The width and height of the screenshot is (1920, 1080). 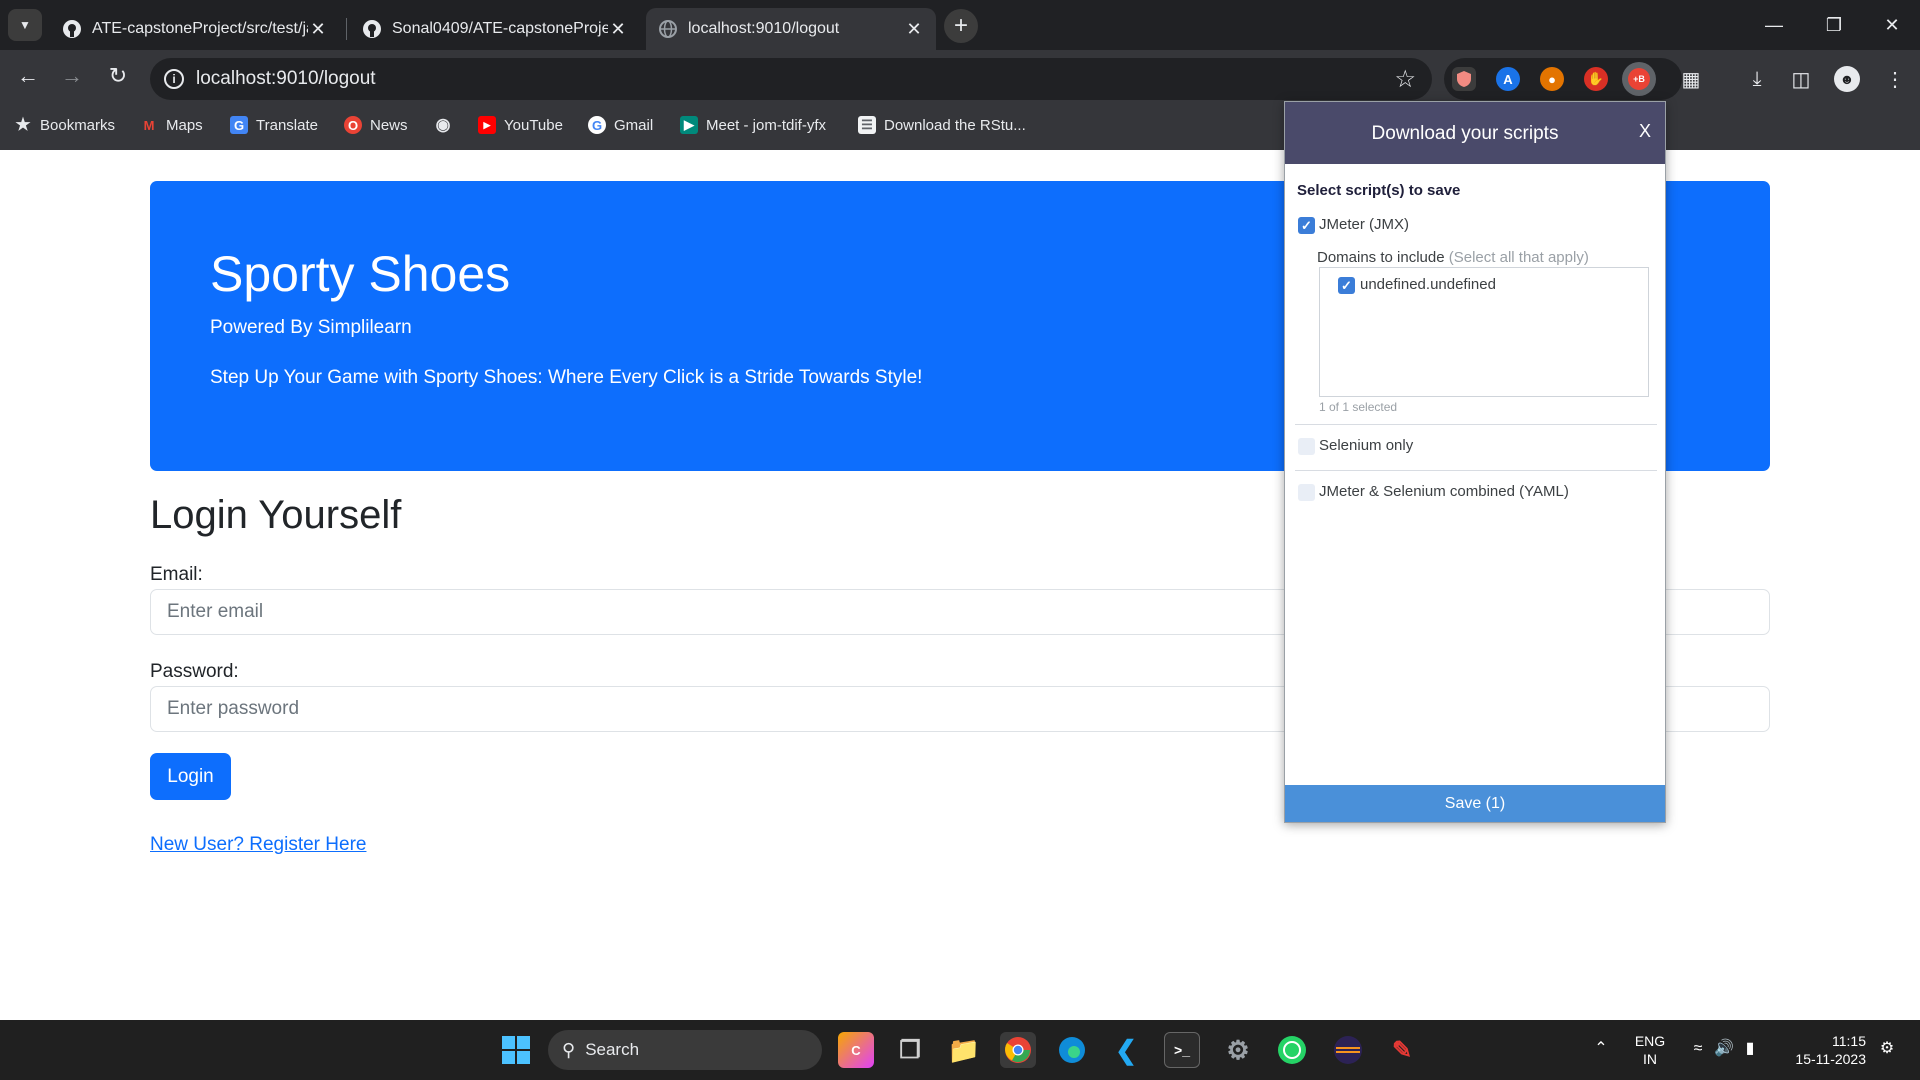 I want to click on bookmark-all: ★ Bookmarks, so click(x=64, y=125).